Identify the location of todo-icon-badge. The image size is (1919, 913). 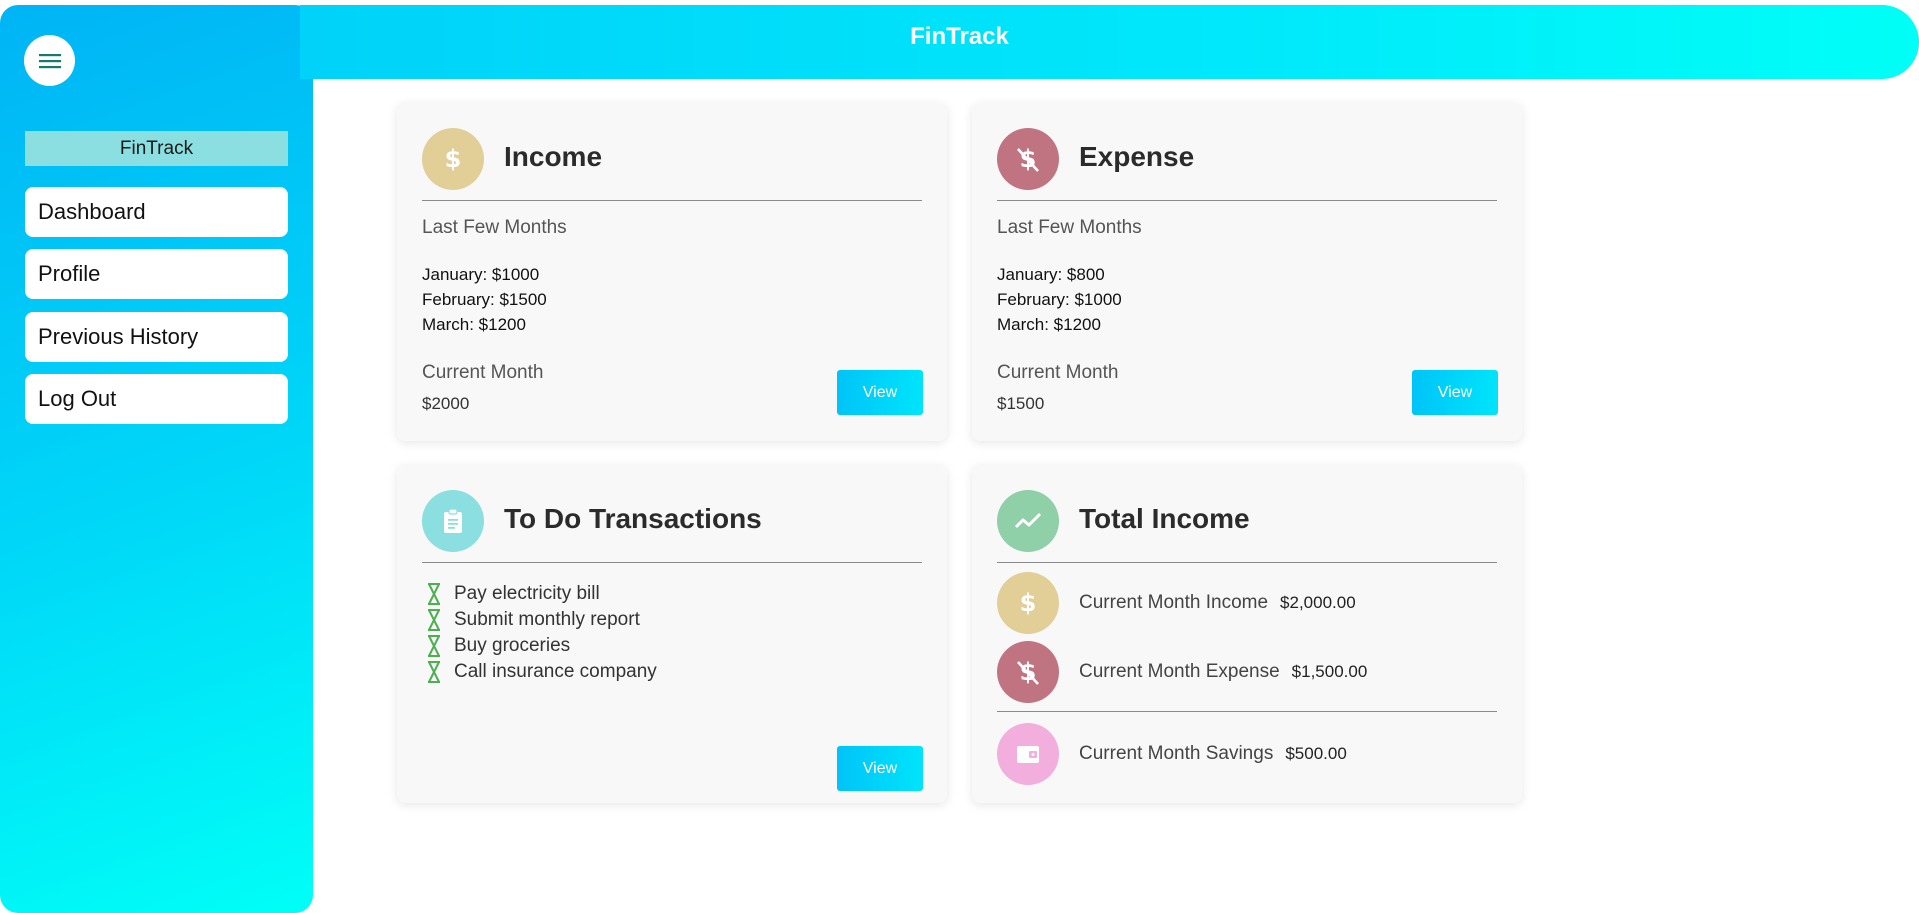
(453, 521).